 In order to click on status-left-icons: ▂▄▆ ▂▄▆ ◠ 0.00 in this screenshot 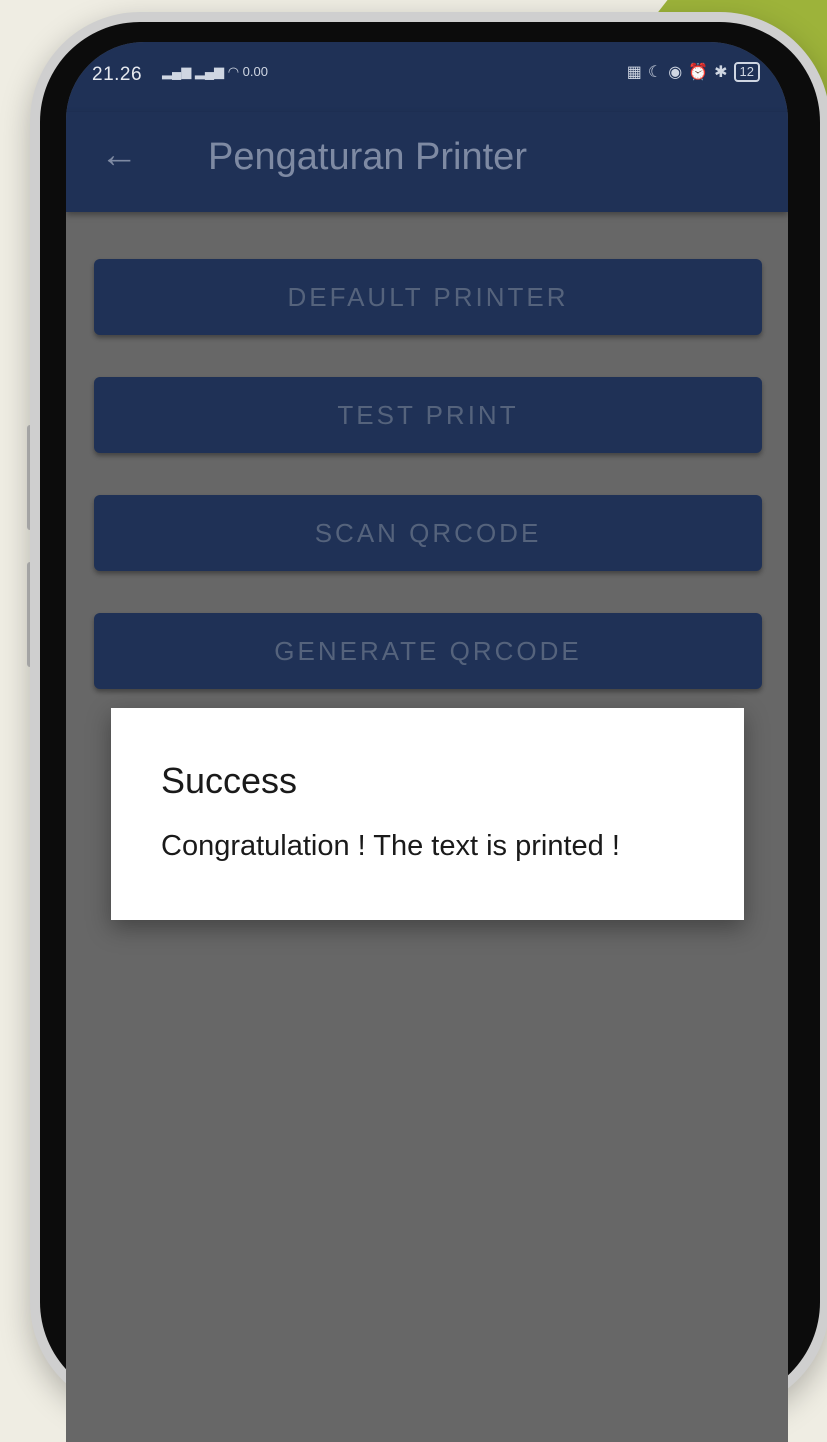, I will do `click(215, 72)`.